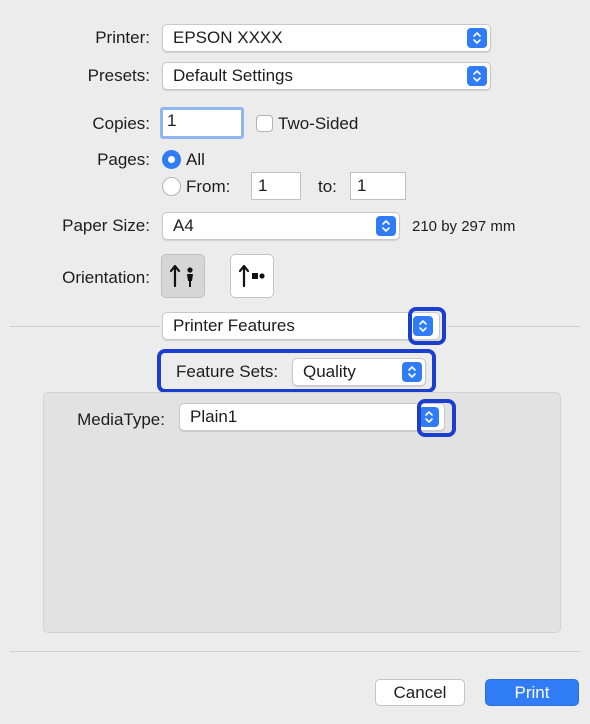  I want to click on pages-from-radio, so click(171, 186).